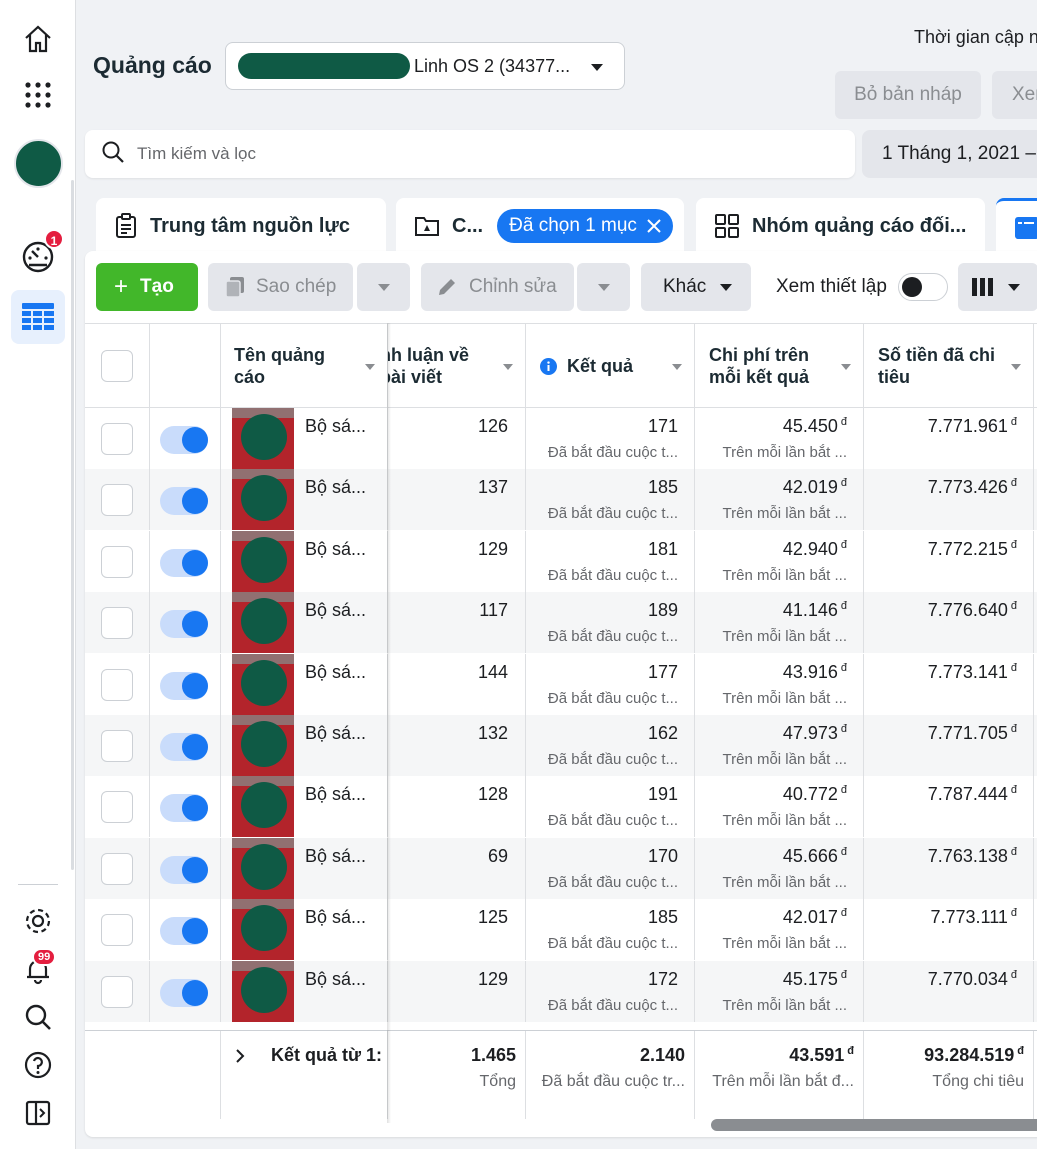 This screenshot has width=1037, height=1149. What do you see at coordinates (874, 1125) in the screenshot?
I see `horizontal-scrollbar` at bounding box center [874, 1125].